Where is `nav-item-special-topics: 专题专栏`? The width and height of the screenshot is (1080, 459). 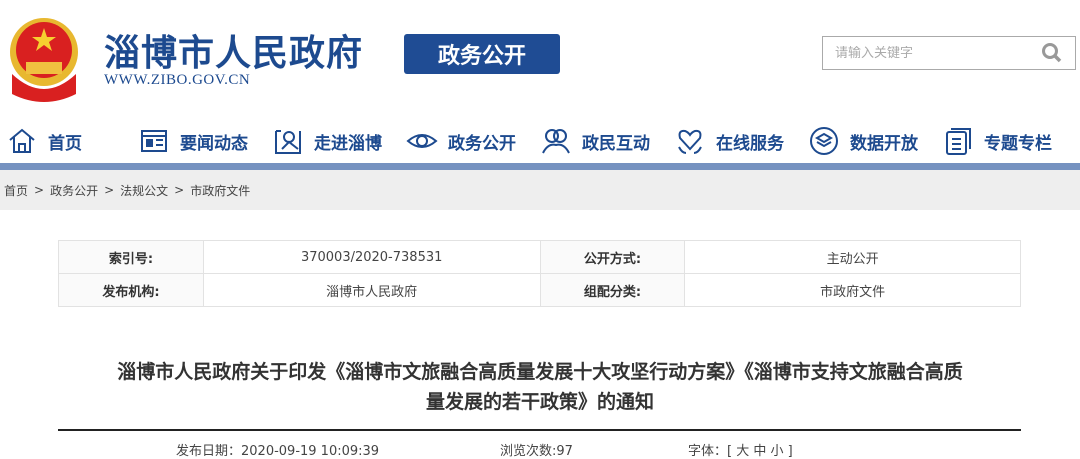
nav-item-special-topics: 专题专栏 is located at coordinates (997, 141).